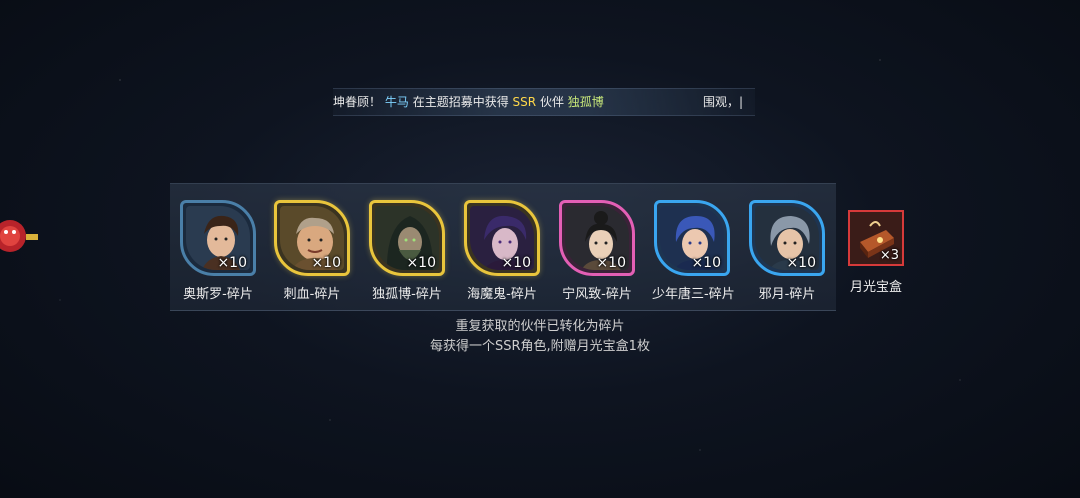 Image resolution: width=1080 pixels, height=498 pixels. I want to click on reward-label: 奥斯罗-碎片, so click(218, 294).